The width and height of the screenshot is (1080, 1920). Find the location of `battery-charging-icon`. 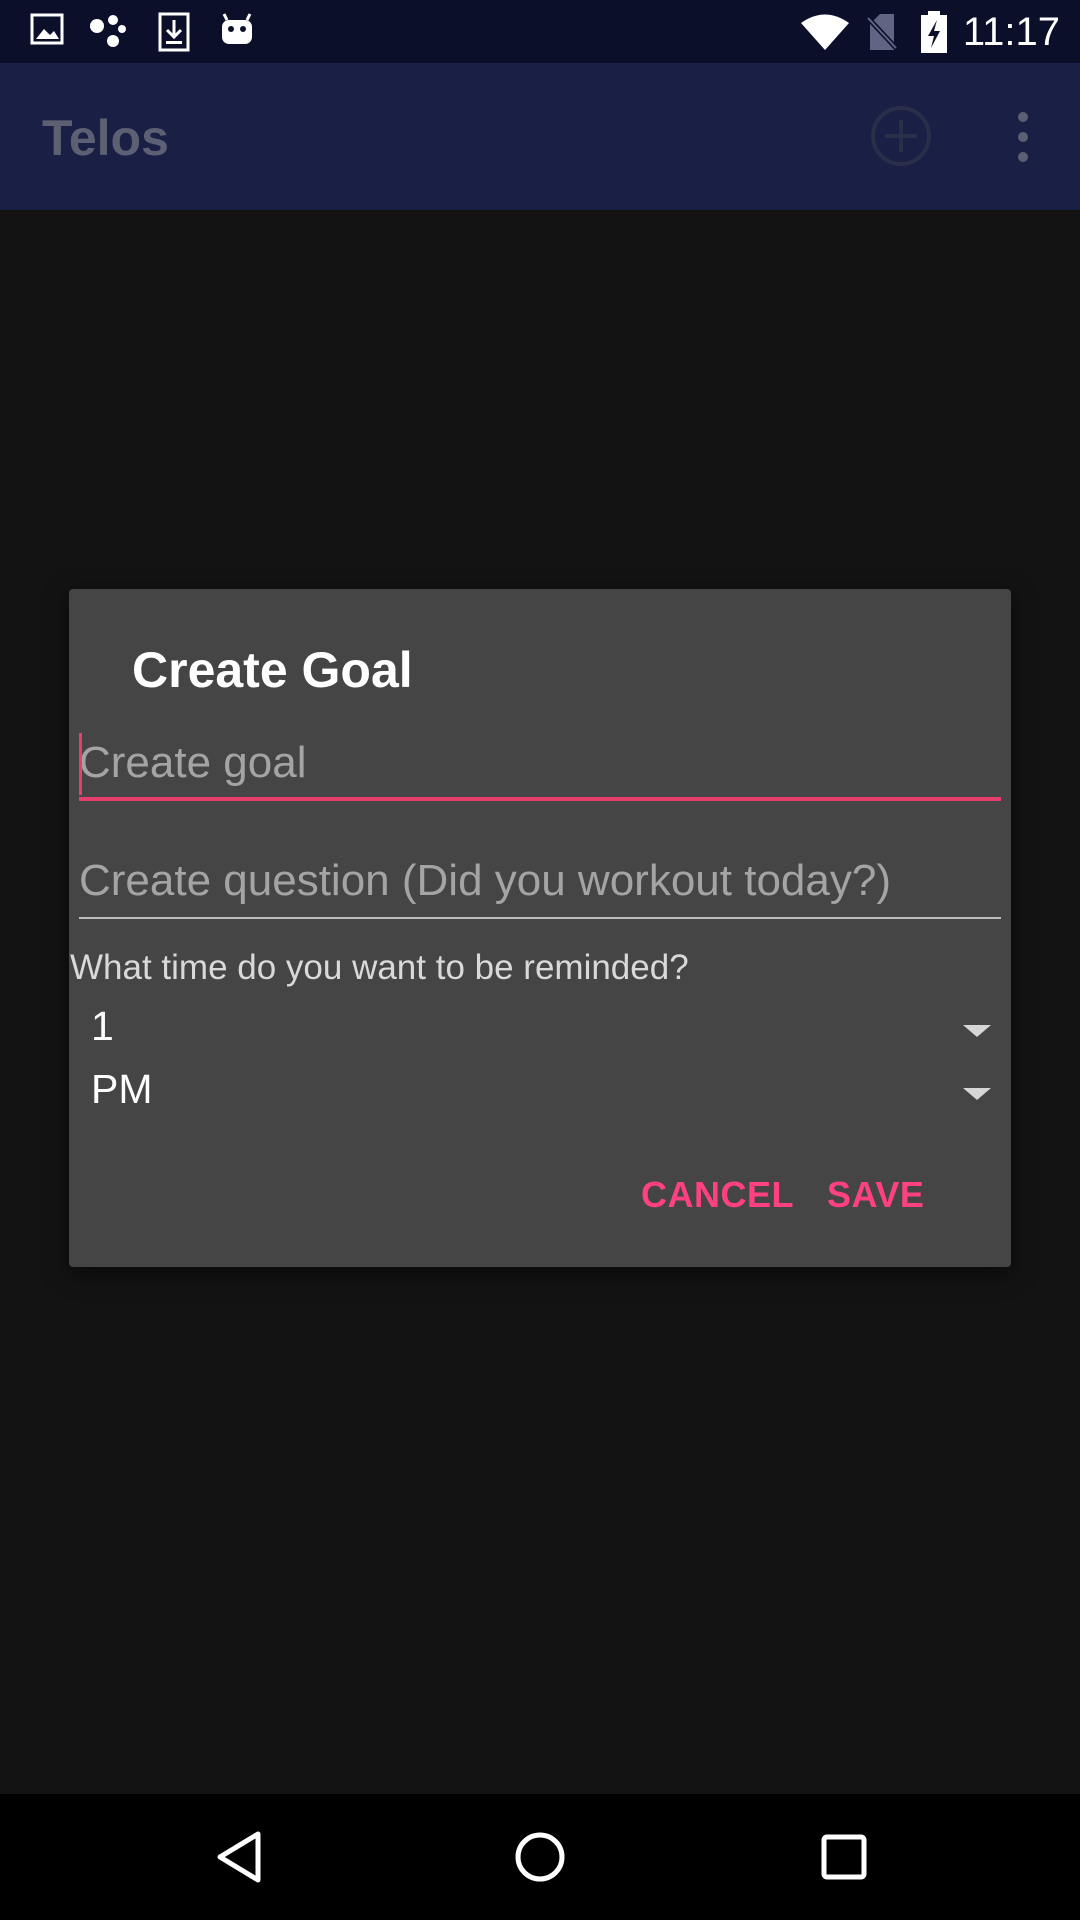

battery-charging-icon is located at coordinates (934, 32).